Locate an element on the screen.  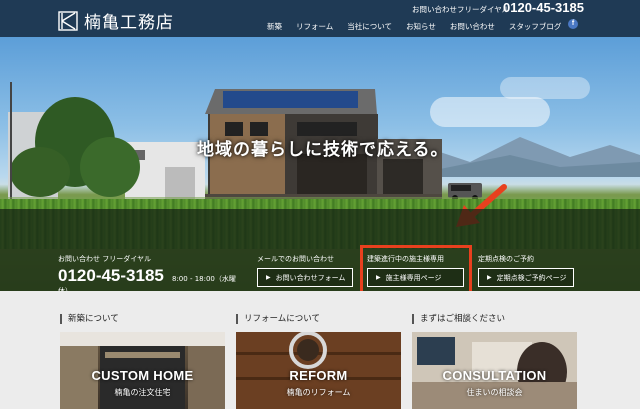
card-reform: REFORM 楠亀のリフォーム is located at coordinates (318, 370).